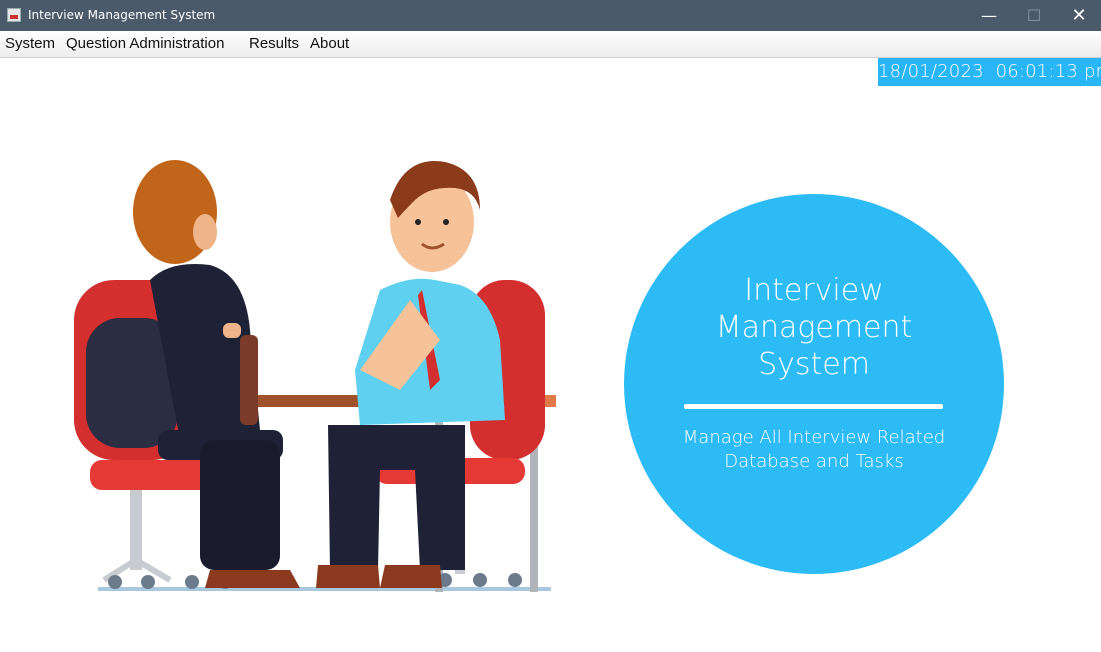 This screenshot has height=652, width=1101. I want to click on hero-title: Interview Management System, so click(814, 327).